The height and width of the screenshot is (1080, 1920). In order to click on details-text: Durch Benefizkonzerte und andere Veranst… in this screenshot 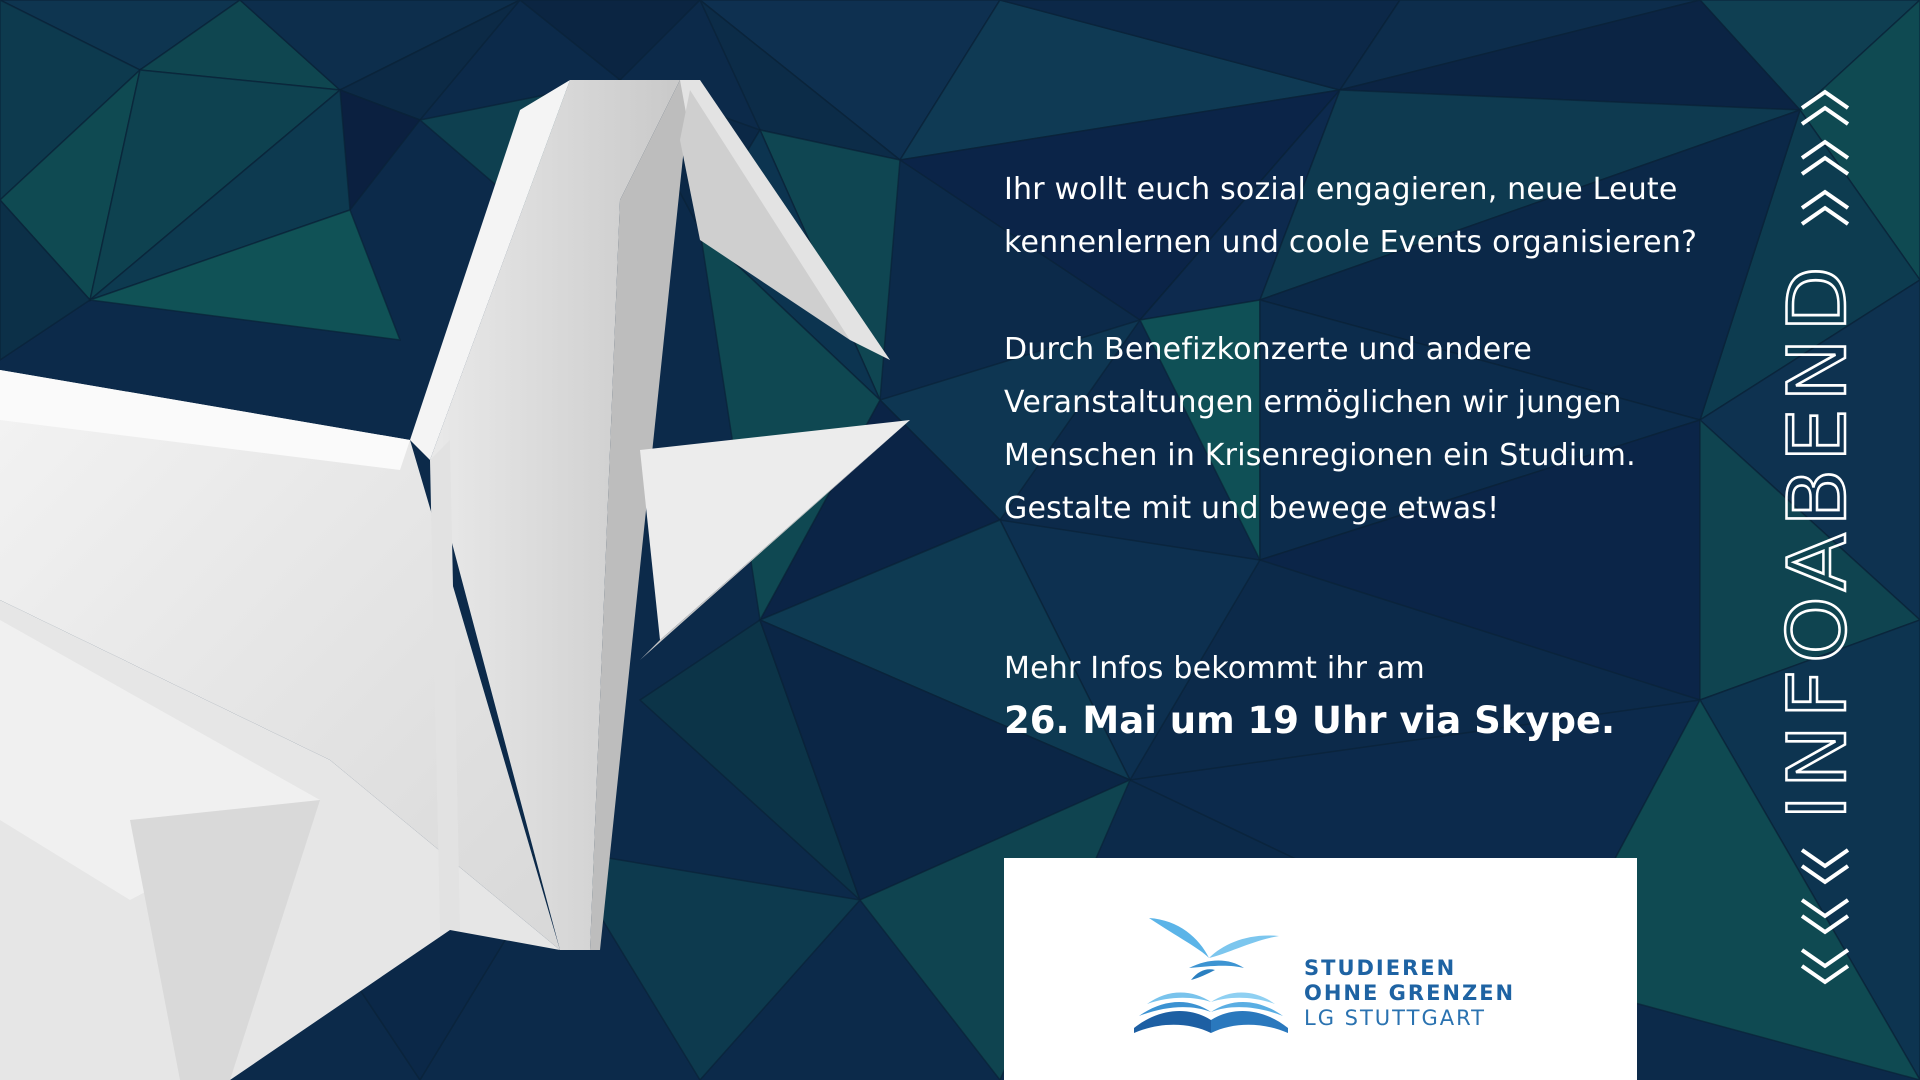, I will do `click(1320, 429)`.